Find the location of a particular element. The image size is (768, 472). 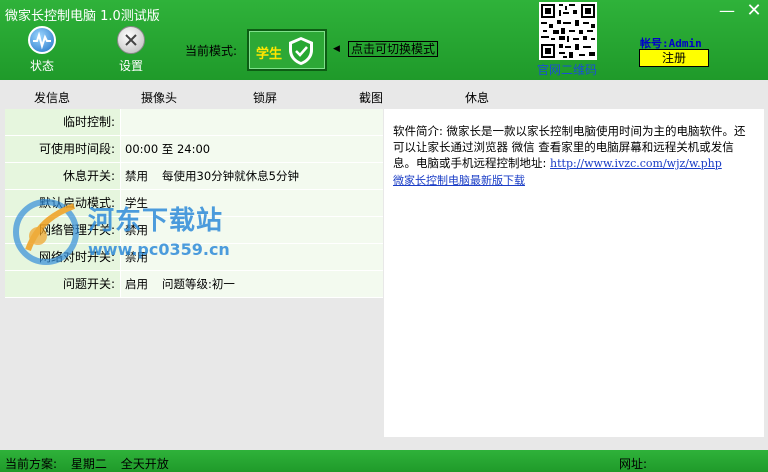

row-label: 默认启动模式: is located at coordinates (63, 203).